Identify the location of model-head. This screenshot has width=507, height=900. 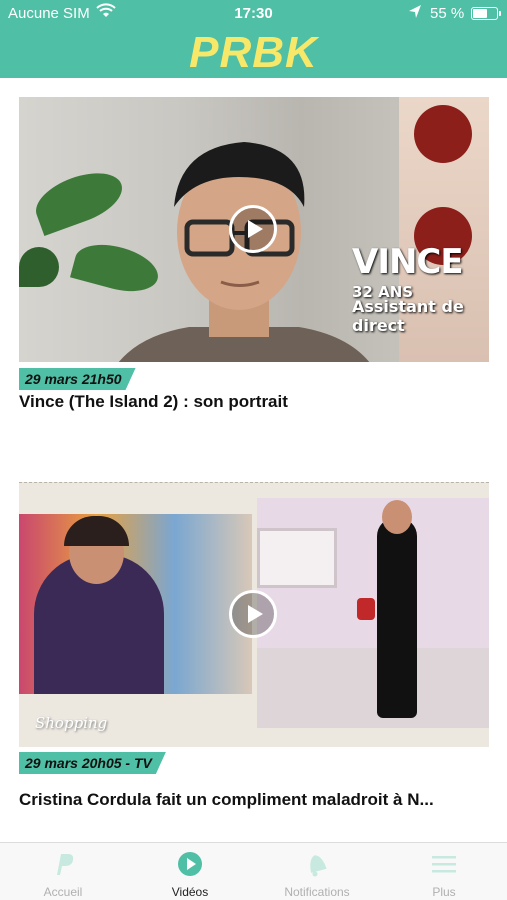
(397, 517).